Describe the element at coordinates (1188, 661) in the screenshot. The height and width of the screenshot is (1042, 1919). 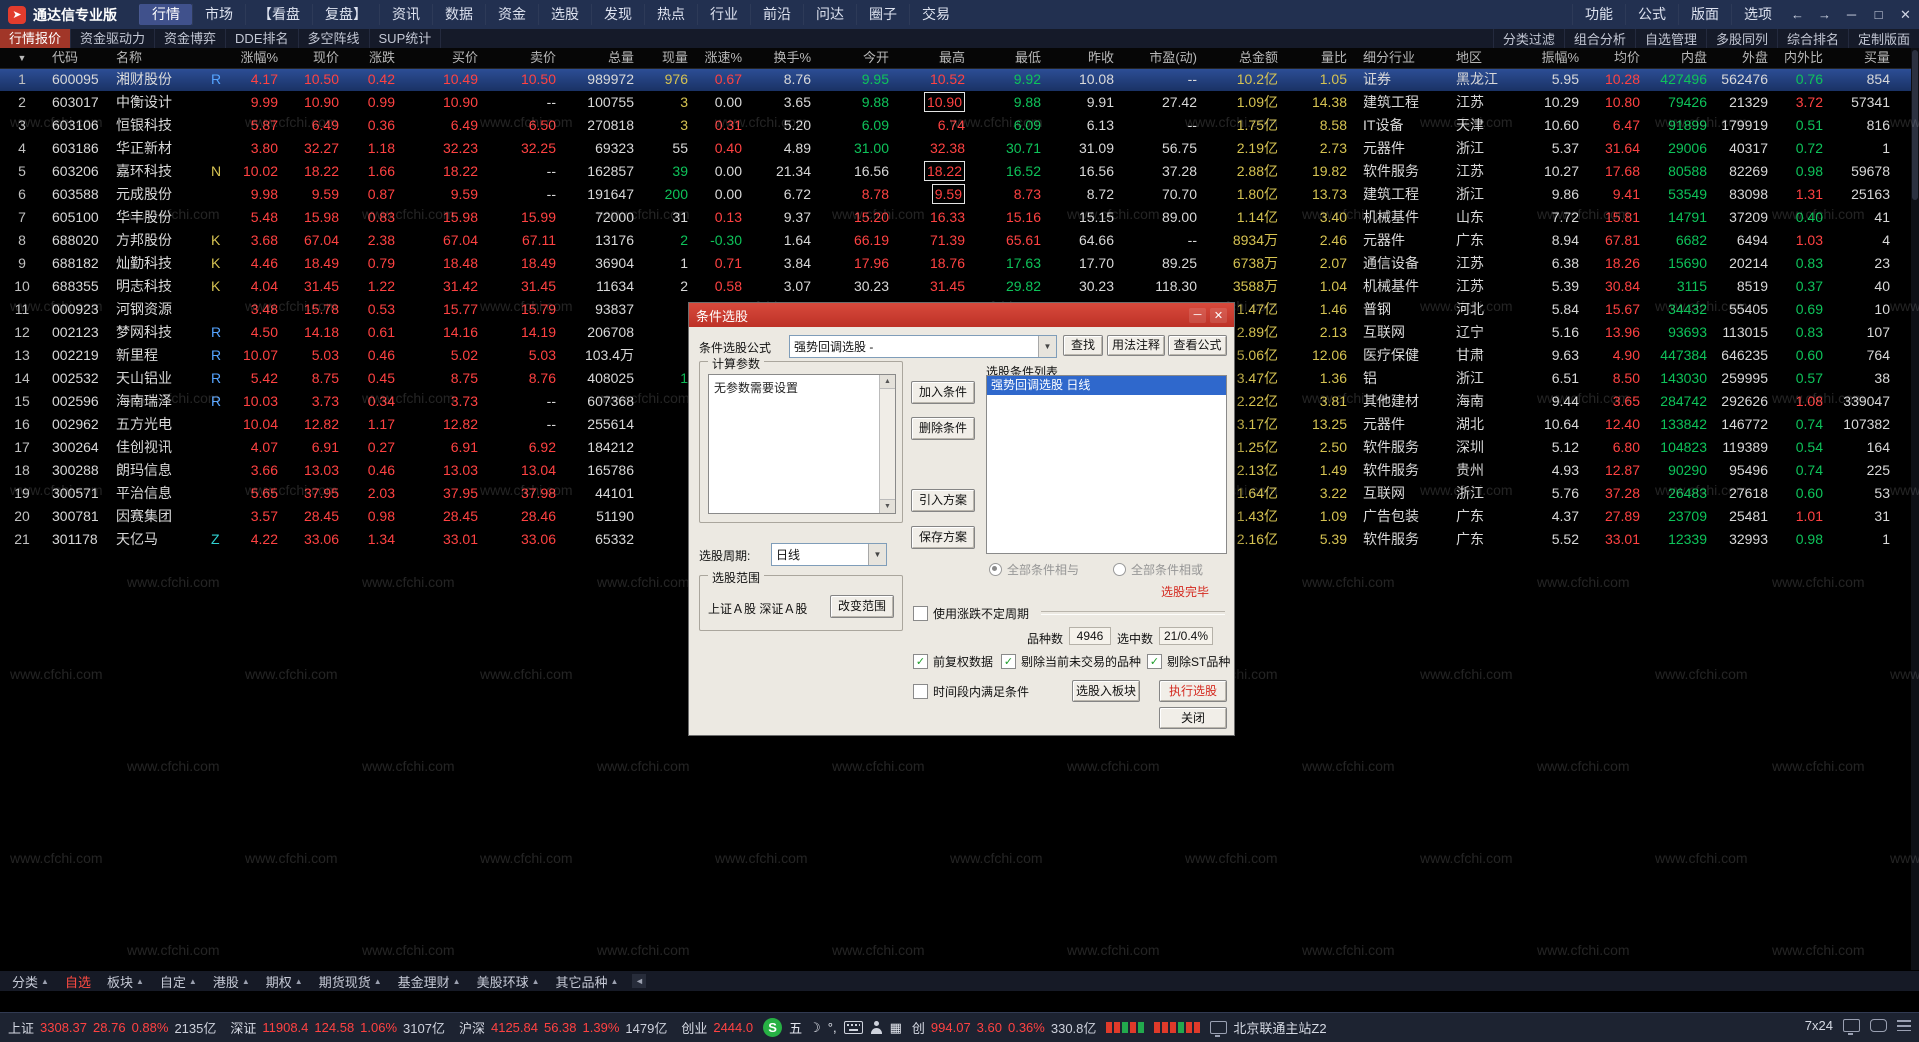
I see `checkbox-exclude-st: ✓ 剔除ST品种` at that location.